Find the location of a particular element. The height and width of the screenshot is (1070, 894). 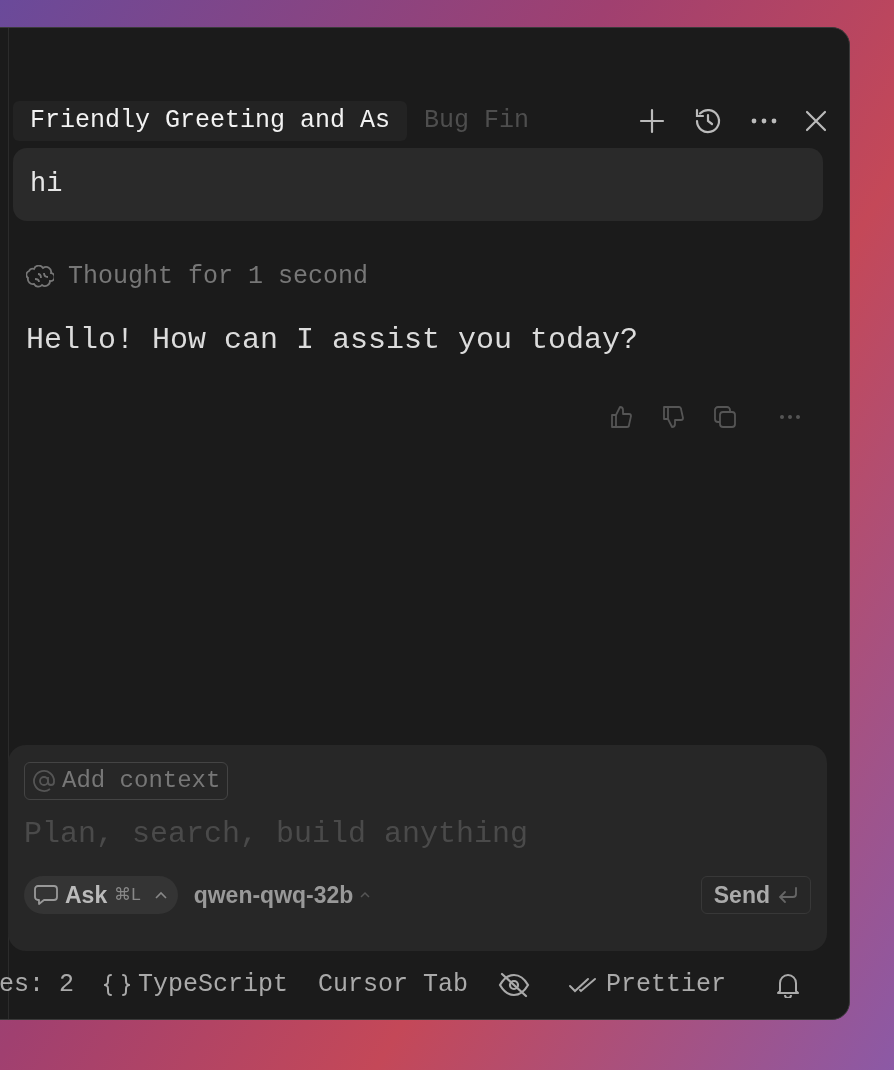

status-item: Prettier is located at coordinates (666, 985).